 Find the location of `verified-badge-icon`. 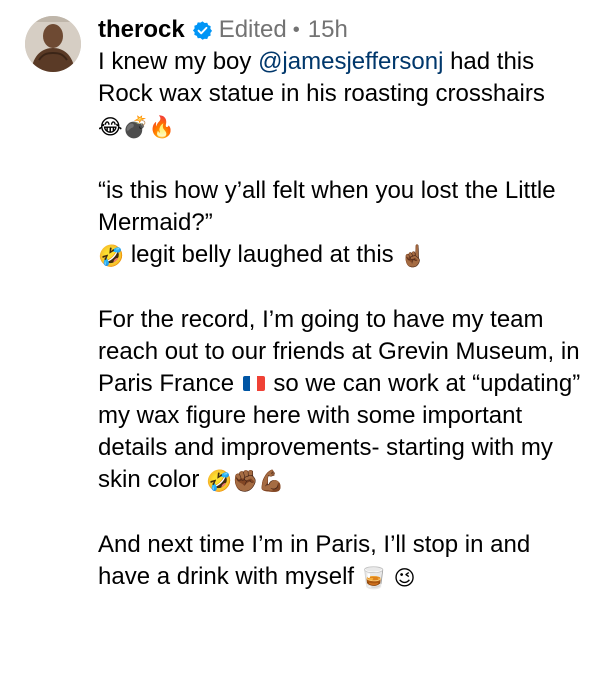

verified-badge-icon is located at coordinates (202, 30).